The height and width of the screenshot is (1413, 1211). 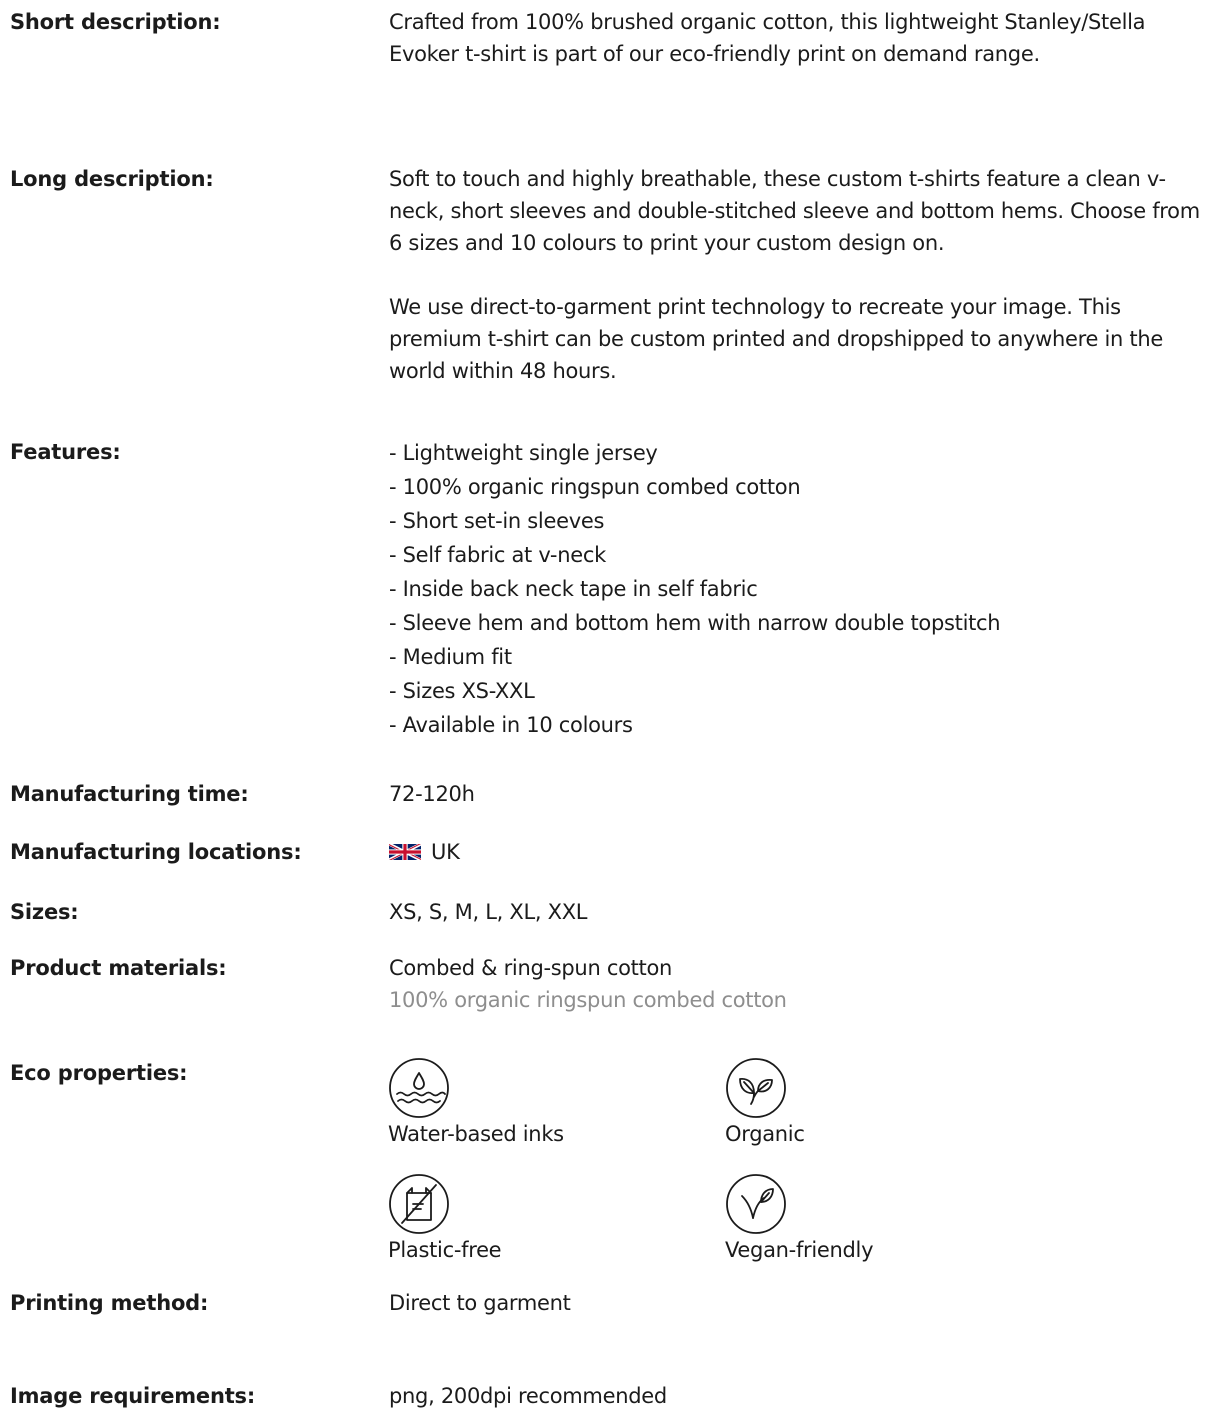 I want to click on printing-method-value: Direct to garment, so click(x=480, y=1303).